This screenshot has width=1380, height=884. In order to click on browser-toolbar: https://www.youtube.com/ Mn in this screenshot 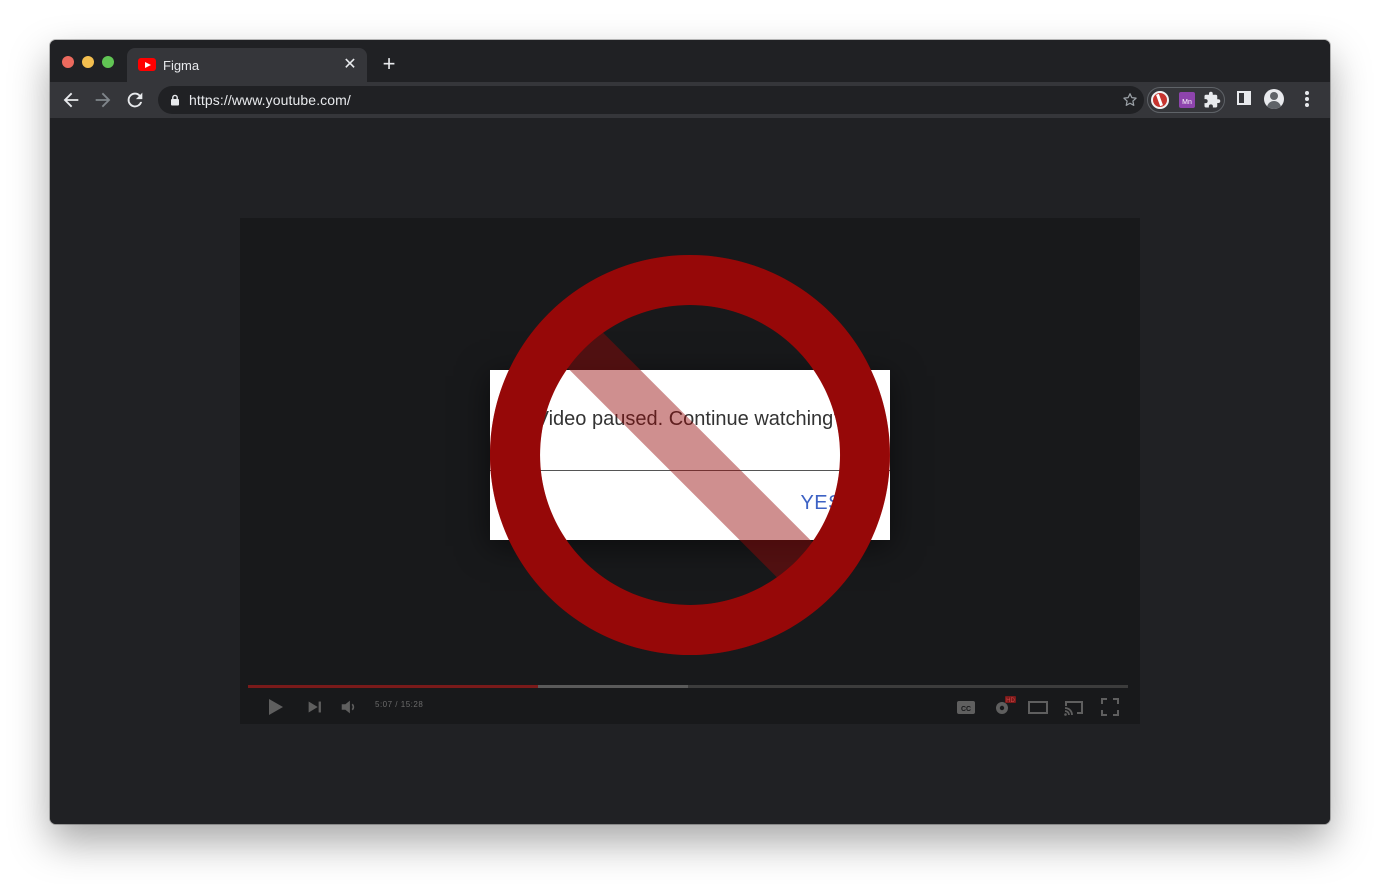, I will do `click(690, 100)`.